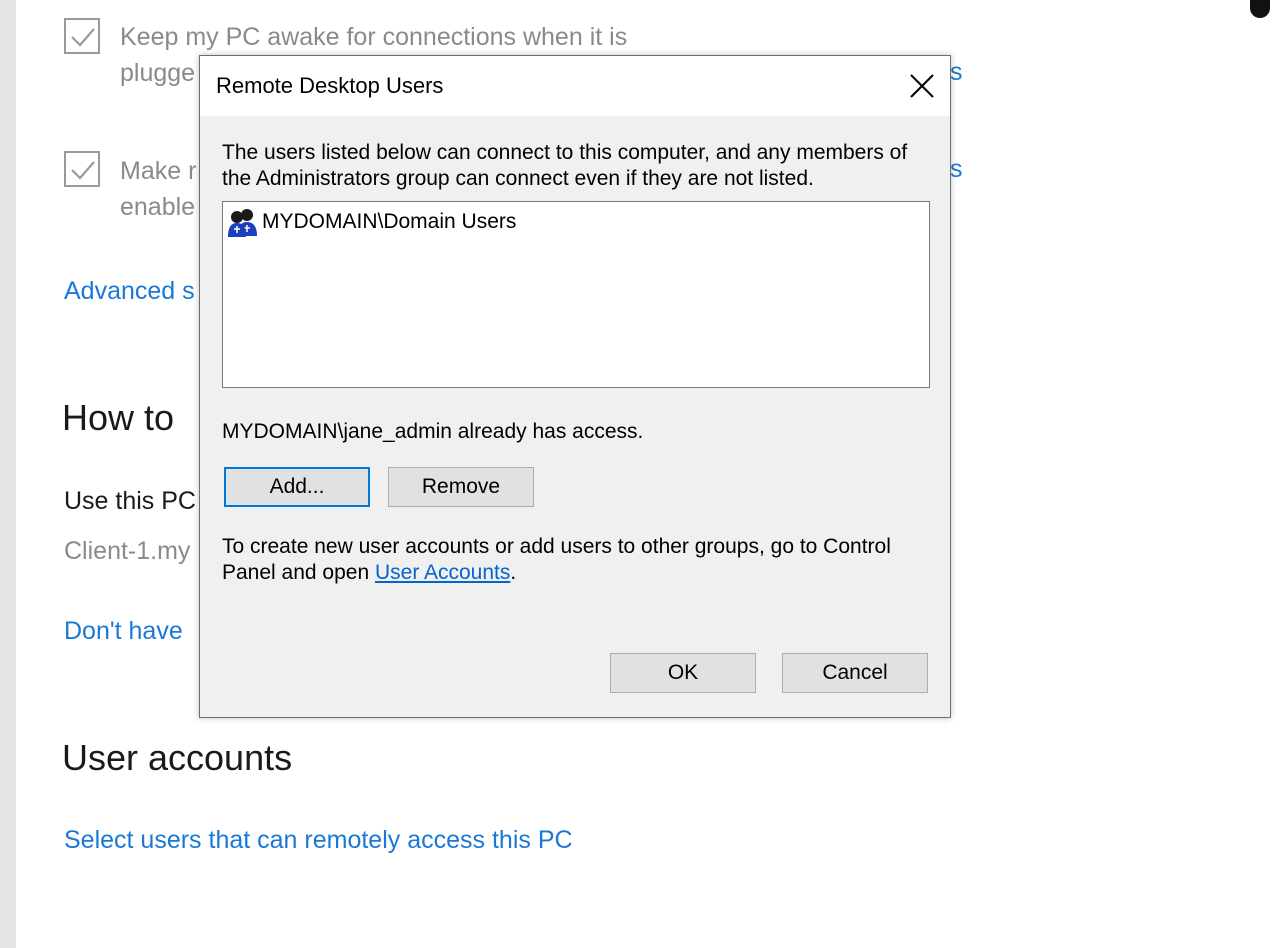 This screenshot has height=948, width=1276. Describe the element at coordinates (956, 72) in the screenshot. I see `keep-awake-link-fragment: s` at that location.